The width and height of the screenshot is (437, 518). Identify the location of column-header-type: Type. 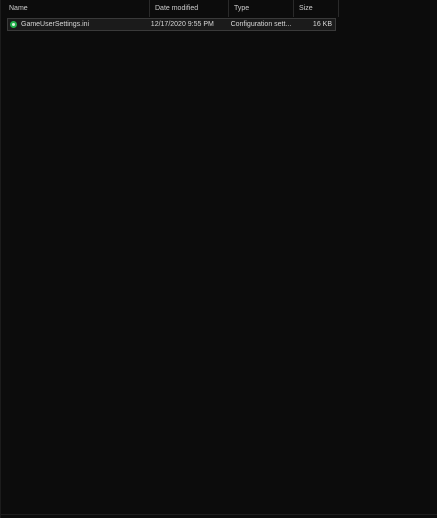
(261, 8).